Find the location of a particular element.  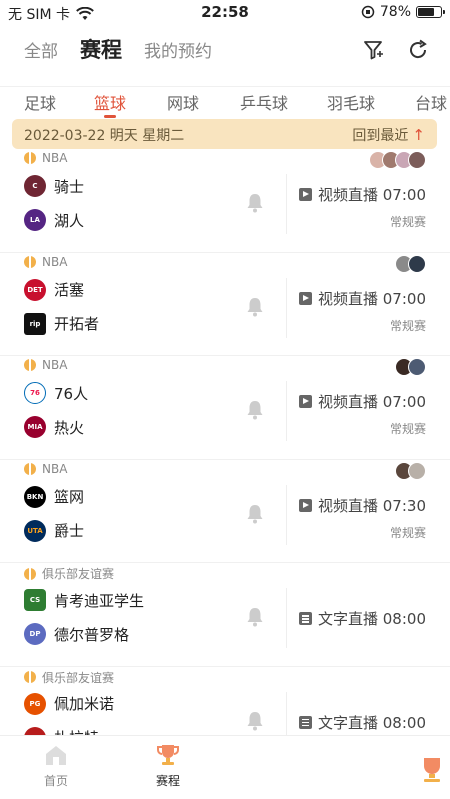

tab-my-reservations: 我的预约 is located at coordinates (178, 49).